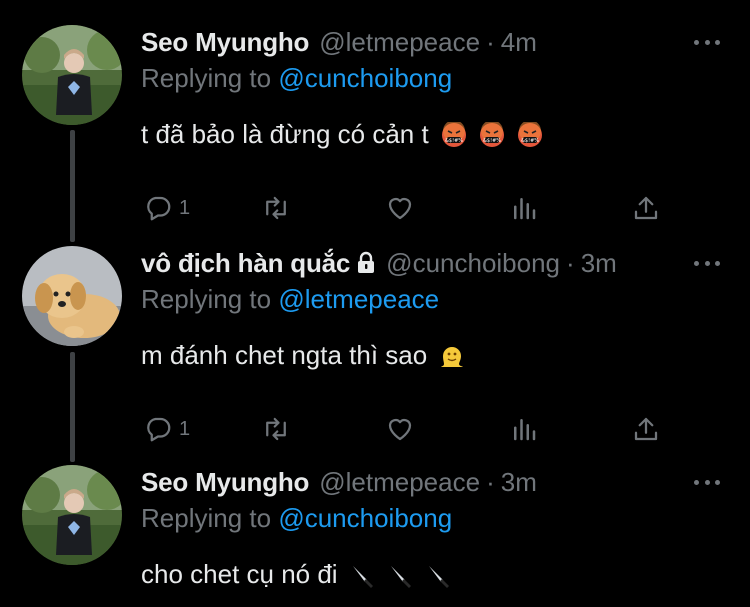 The height and width of the screenshot is (607, 750). I want to click on tweet-text-content: m đánh chet ngta thì sao, so click(284, 355).